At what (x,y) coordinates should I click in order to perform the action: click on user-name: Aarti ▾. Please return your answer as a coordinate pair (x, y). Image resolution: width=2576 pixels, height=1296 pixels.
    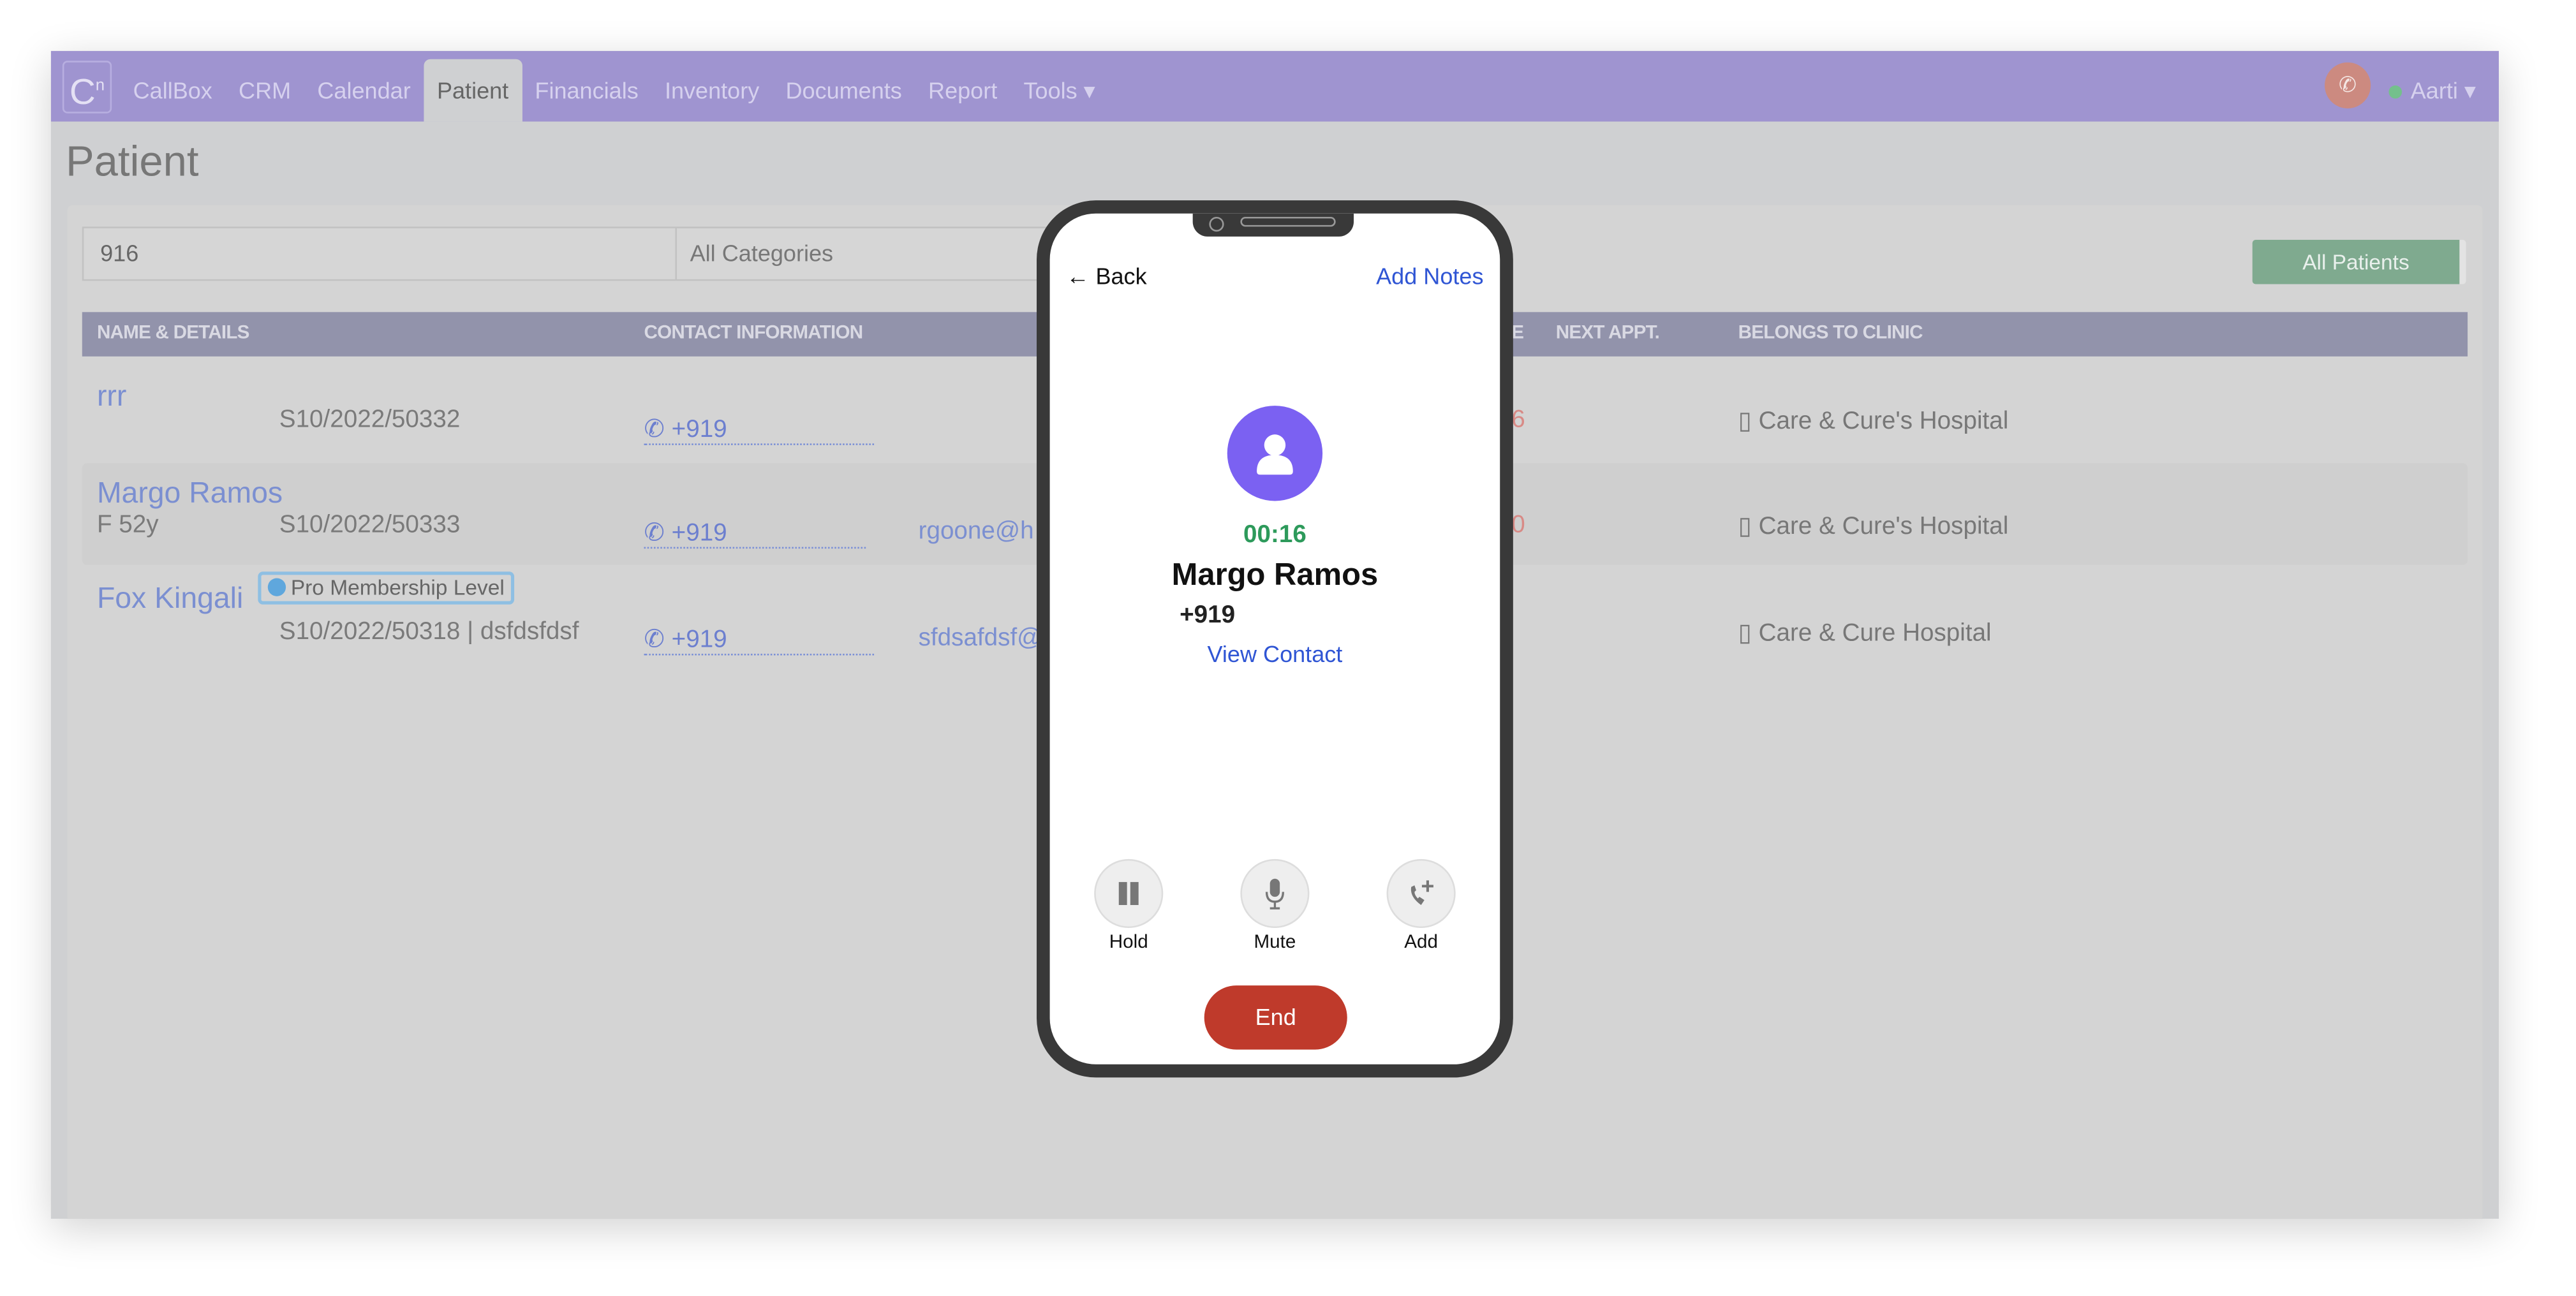
    Looking at the image, I should click on (2443, 90).